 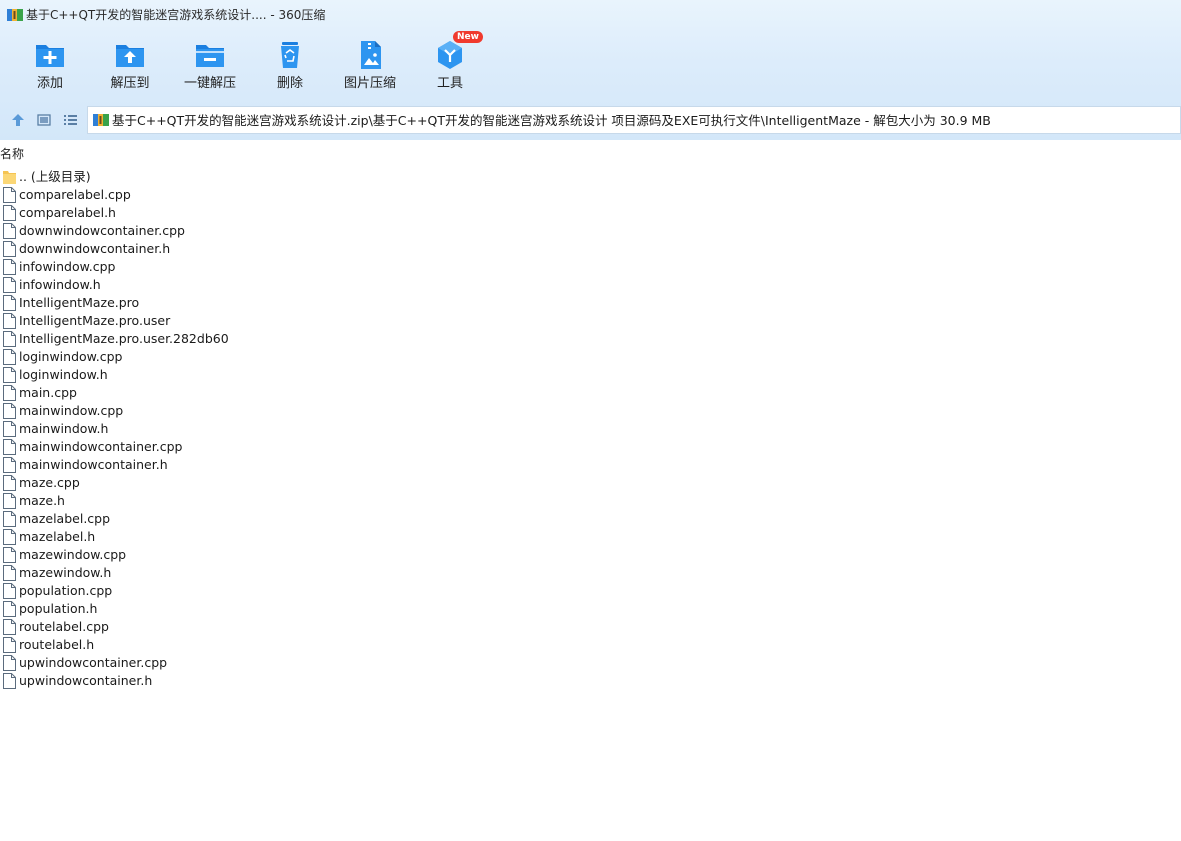 What do you see at coordinates (450, 55) in the screenshot?
I see `tools-icon` at bounding box center [450, 55].